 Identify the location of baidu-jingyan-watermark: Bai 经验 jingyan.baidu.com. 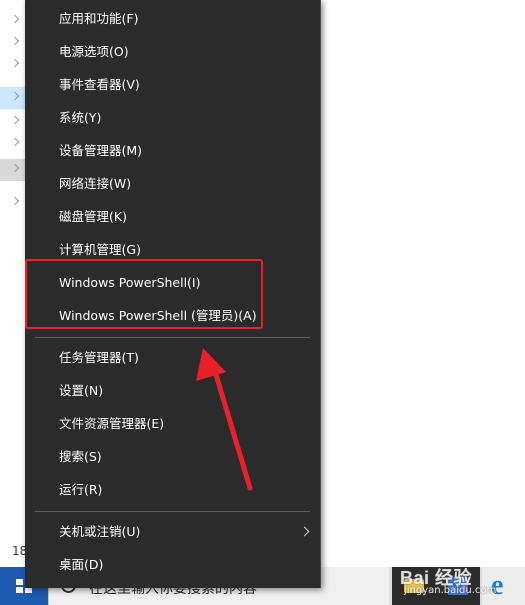
(458, 581).